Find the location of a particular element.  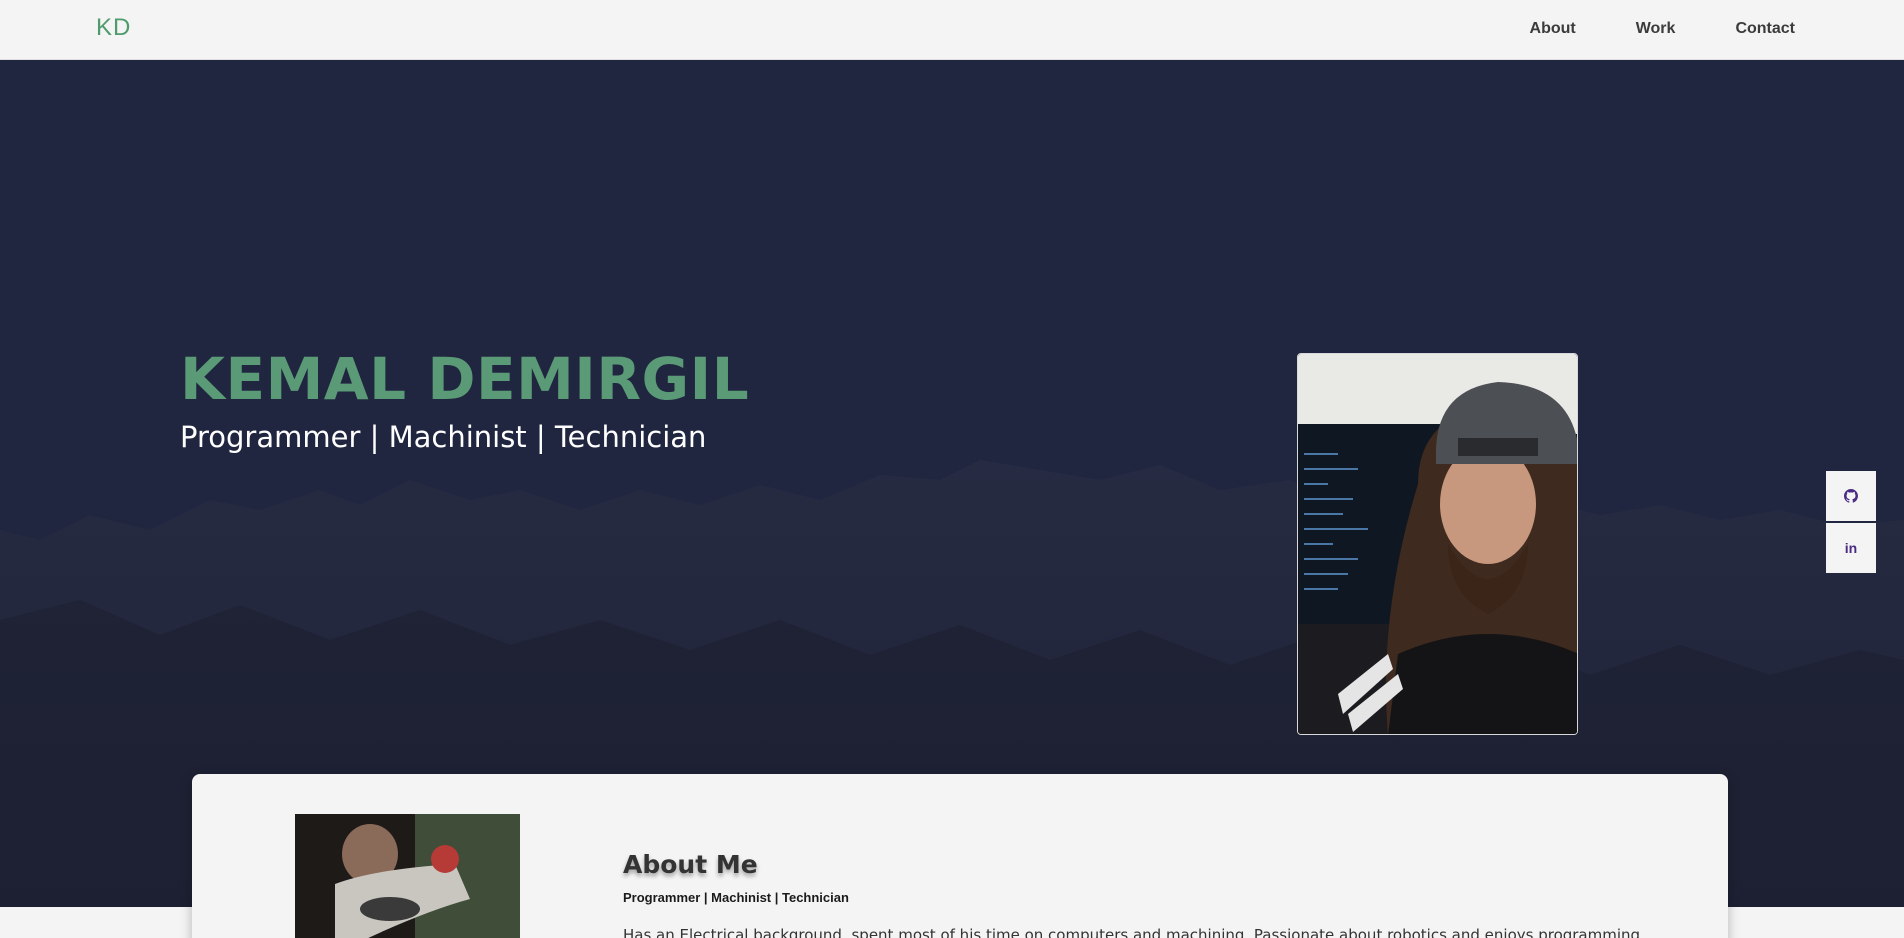

nav-links: About Work Contact is located at coordinates (1662, 29).